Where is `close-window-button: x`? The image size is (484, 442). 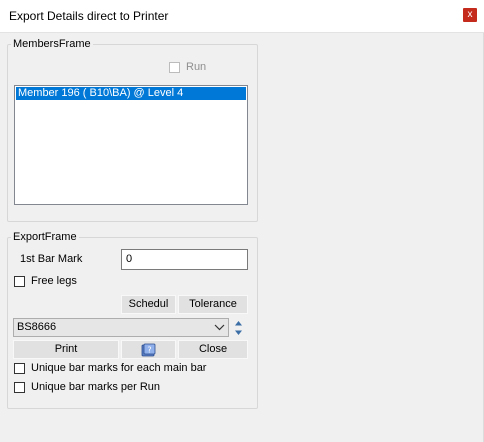 close-window-button: x is located at coordinates (470, 15).